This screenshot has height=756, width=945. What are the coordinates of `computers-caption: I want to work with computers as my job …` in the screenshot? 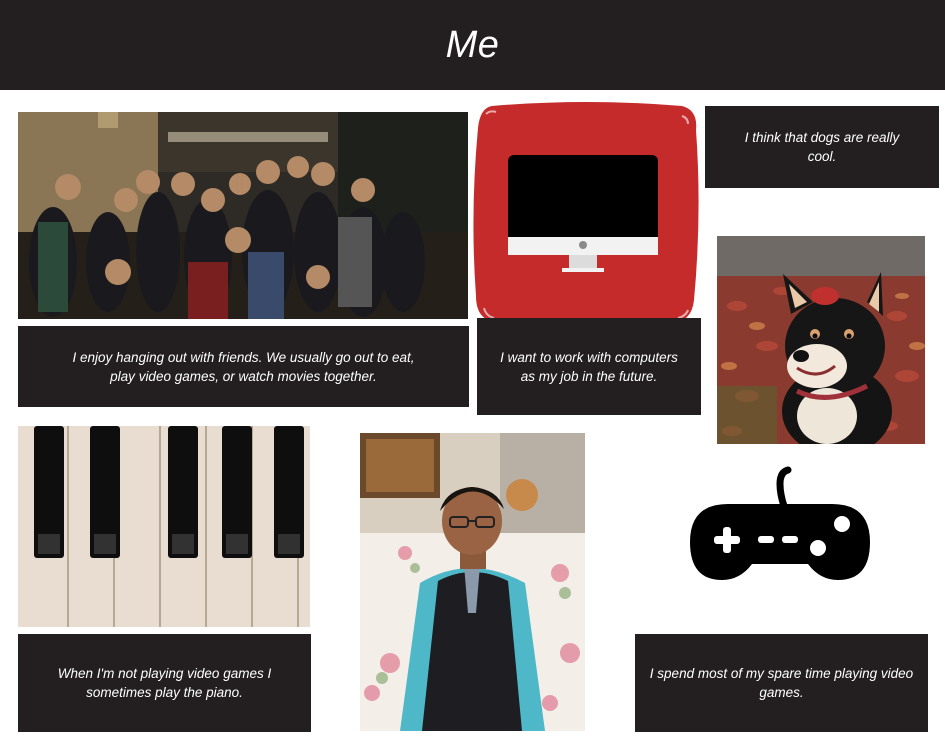 It's located at (589, 366).